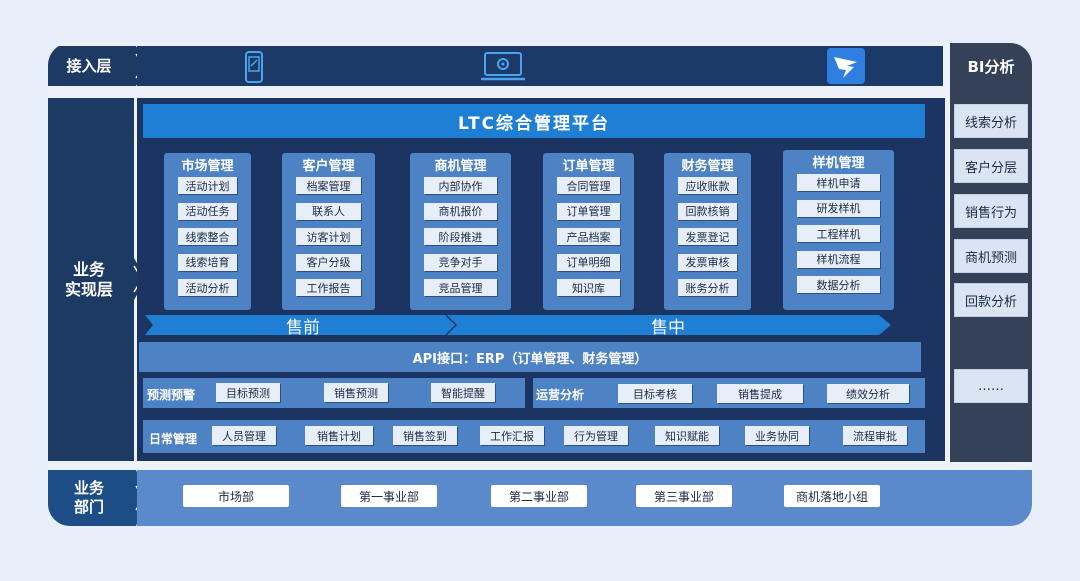  What do you see at coordinates (512, 435) in the screenshot?
I see `daily-item: 工作汇报` at bounding box center [512, 435].